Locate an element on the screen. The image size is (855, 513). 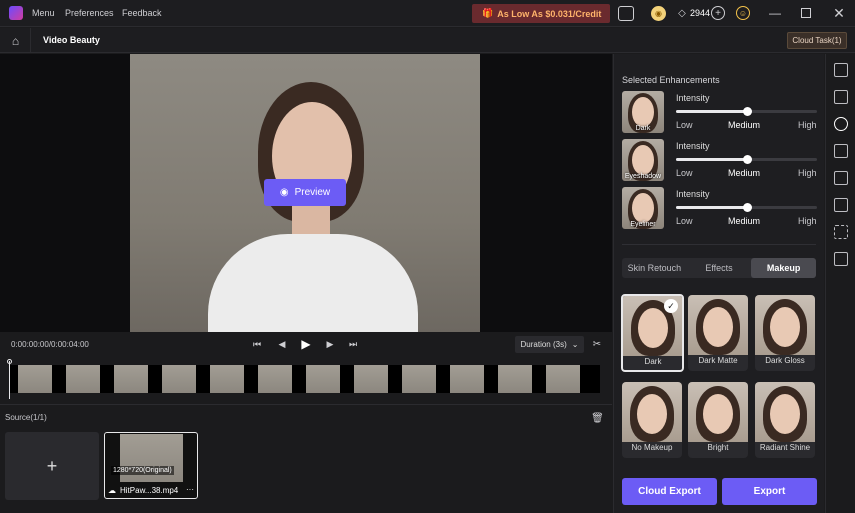
coin-icon: ◉ is located at coordinates (658, 13).